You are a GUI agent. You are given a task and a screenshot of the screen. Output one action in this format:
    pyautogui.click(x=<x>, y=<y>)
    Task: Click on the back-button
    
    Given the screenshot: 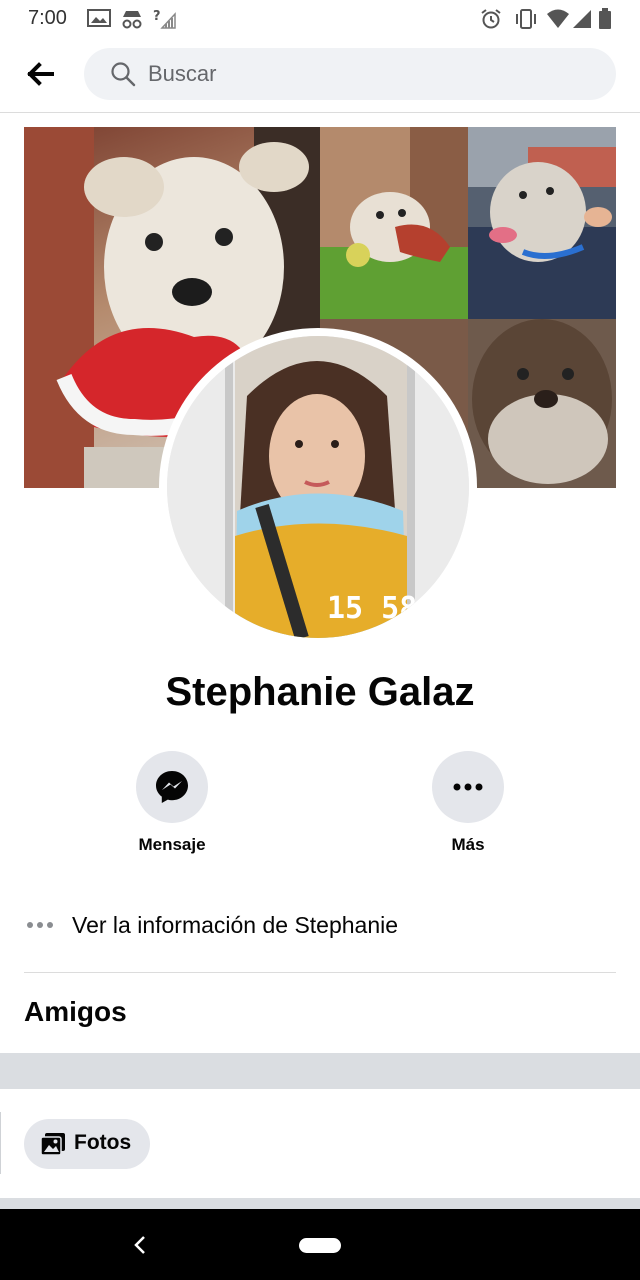 What is the action you would take?
    pyautogui.click(x=42, y=74)
    